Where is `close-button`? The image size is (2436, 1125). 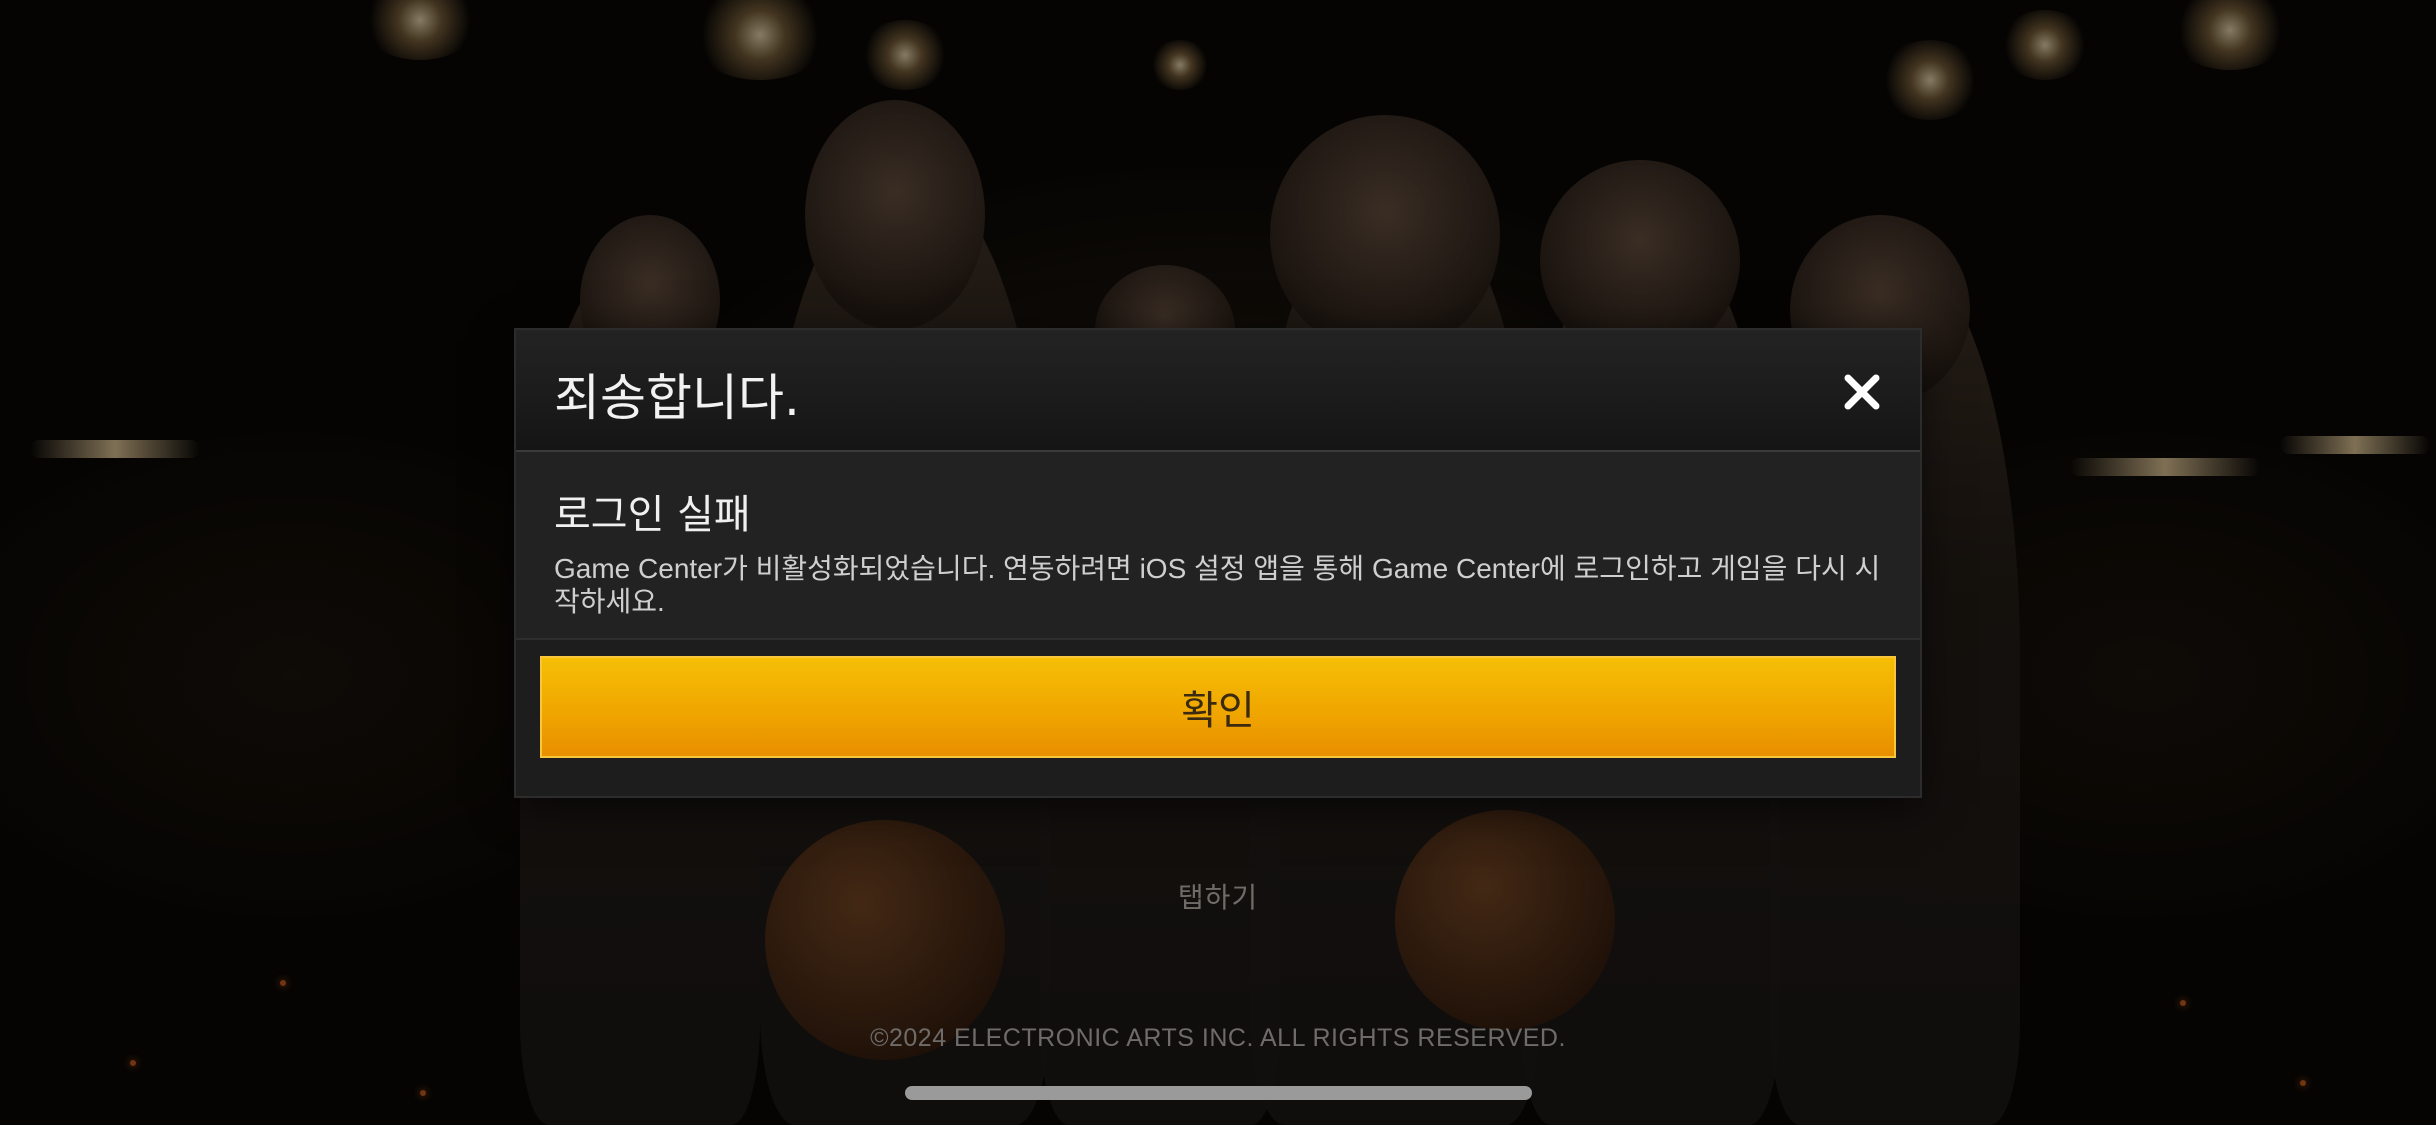 close-button is located at coordinates (1862, 392).